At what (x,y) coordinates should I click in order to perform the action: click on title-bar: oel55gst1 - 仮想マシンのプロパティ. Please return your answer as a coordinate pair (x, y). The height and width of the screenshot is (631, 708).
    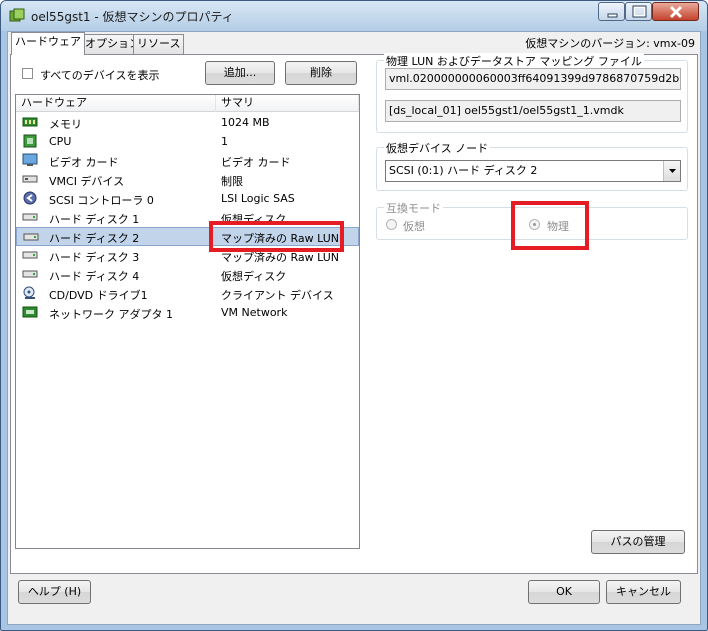
    Looking at the image, I should click on (354, 16).